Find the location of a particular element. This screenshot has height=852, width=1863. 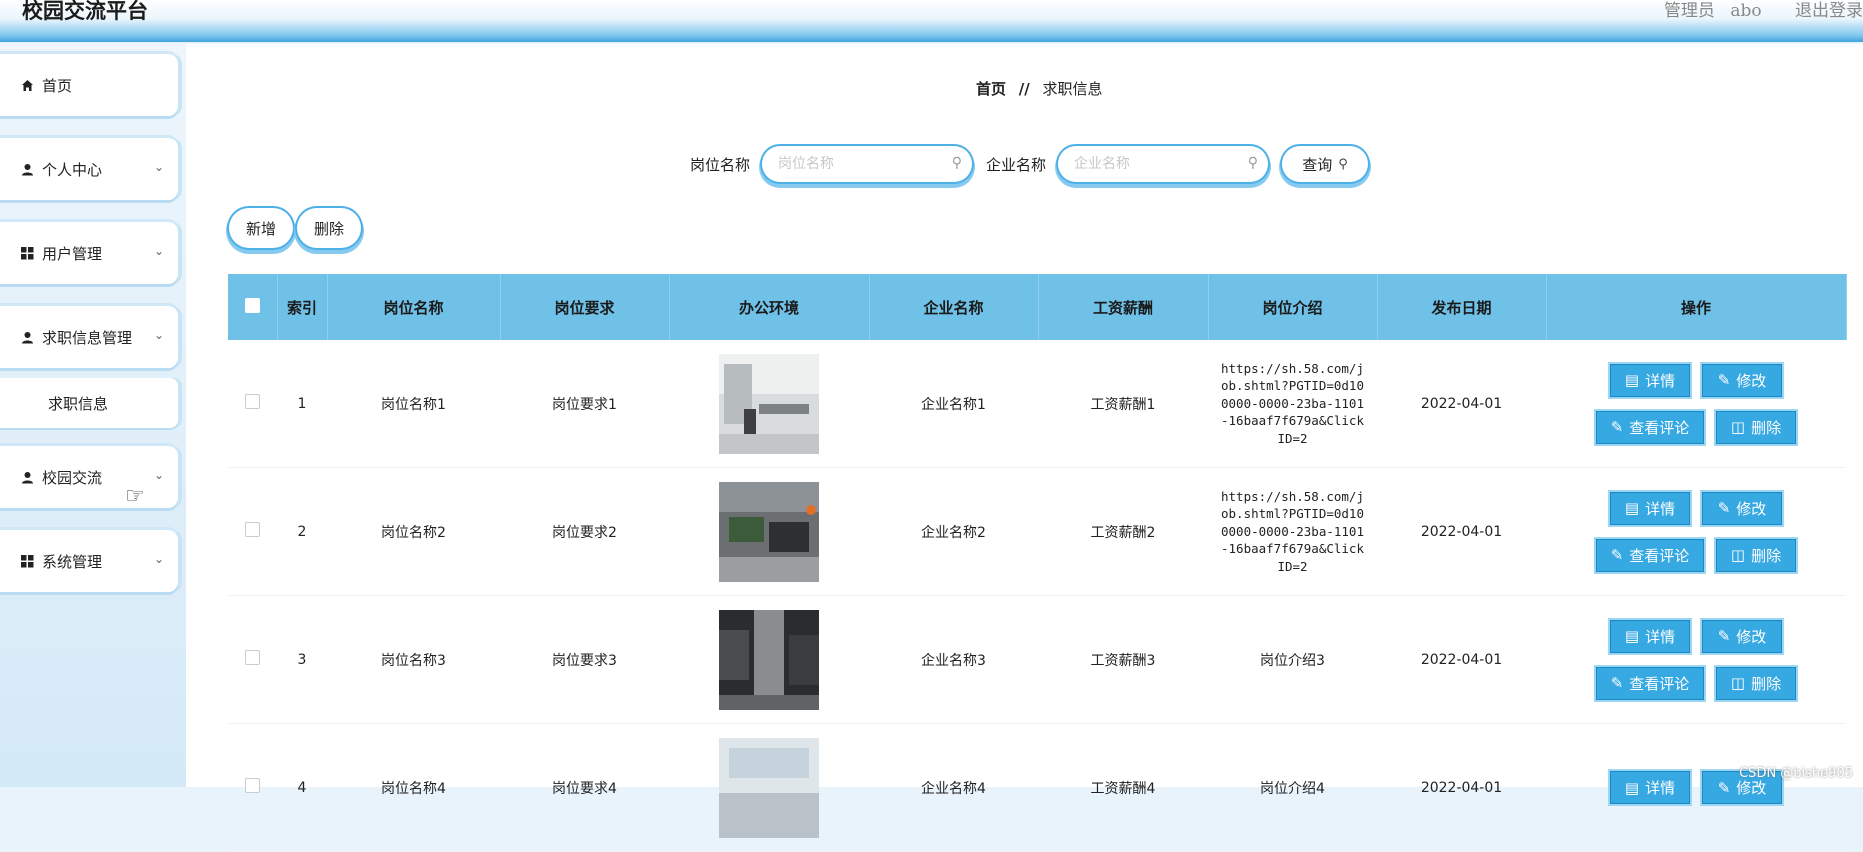

row-job-requirements: 岗位要求3 is located at coordinates (584, 659).